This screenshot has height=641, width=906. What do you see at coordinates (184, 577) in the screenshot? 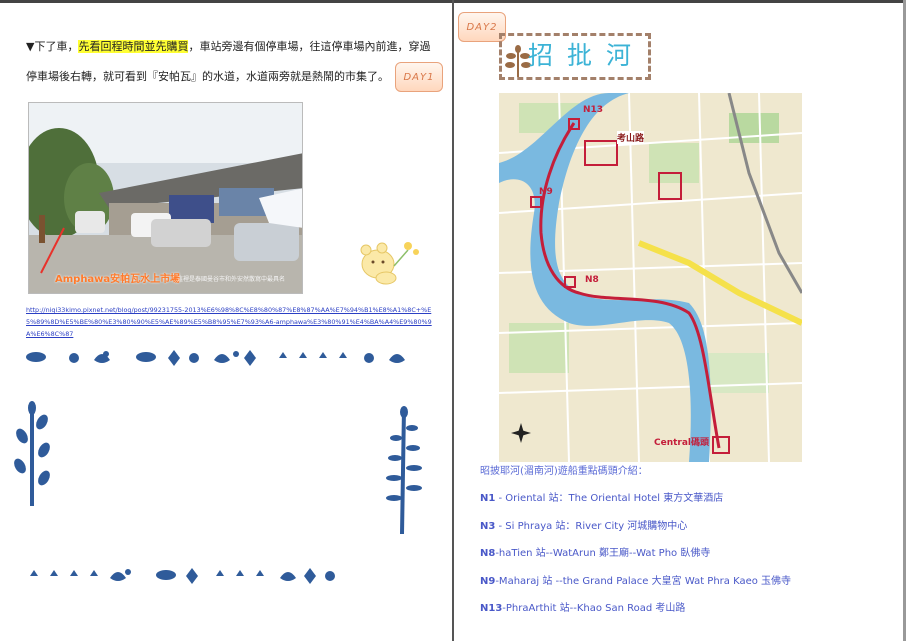
I see `leaf-border-bottom-icon` at bounding box center [184, 577].